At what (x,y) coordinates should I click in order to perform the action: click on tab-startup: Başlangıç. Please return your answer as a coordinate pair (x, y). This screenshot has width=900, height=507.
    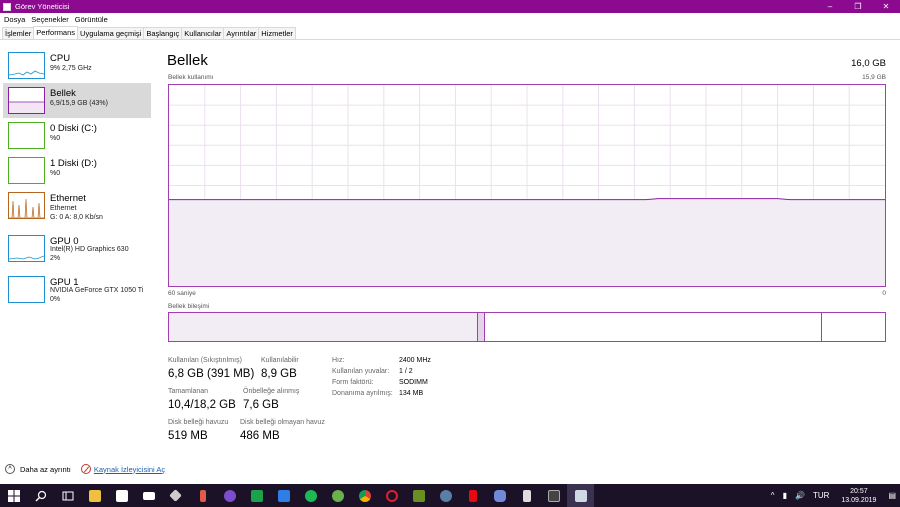
    Looking at the image, I should click on (163, 33).